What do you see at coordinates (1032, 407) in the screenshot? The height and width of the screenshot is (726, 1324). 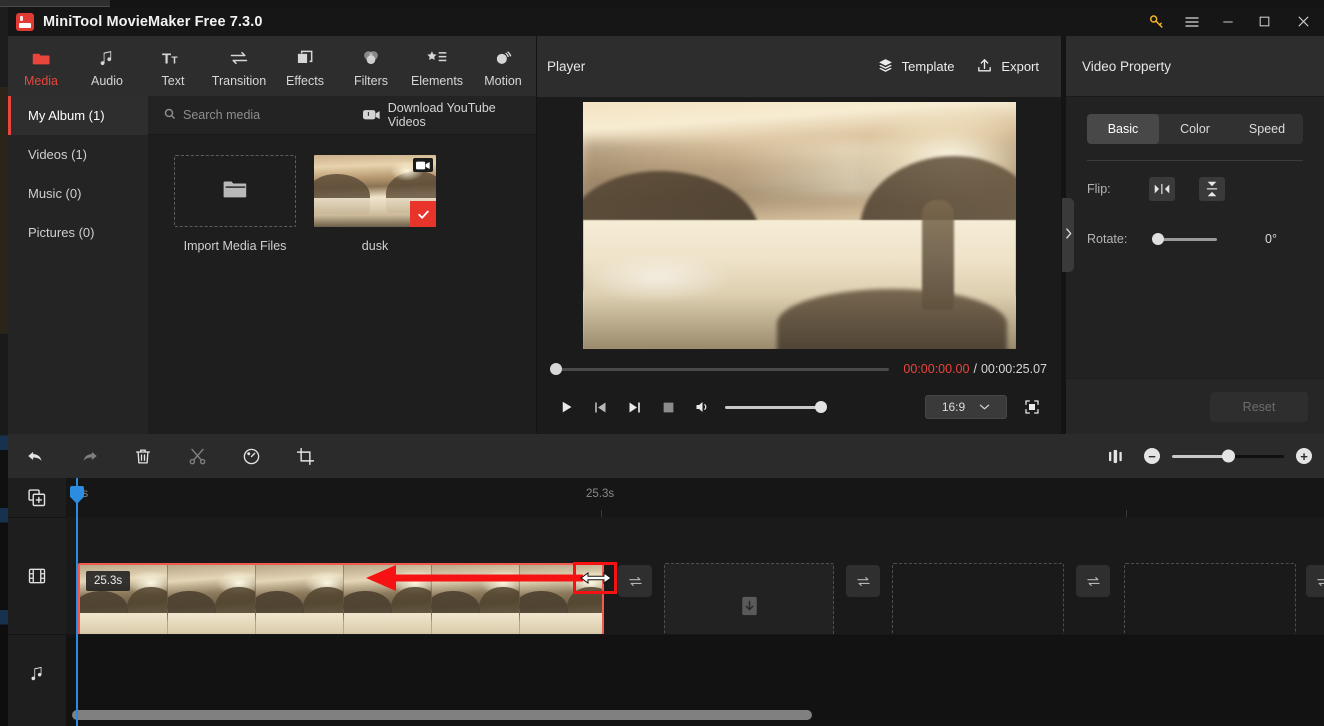 I see `fullscreen-icon` at bounding box center [1032, 407].